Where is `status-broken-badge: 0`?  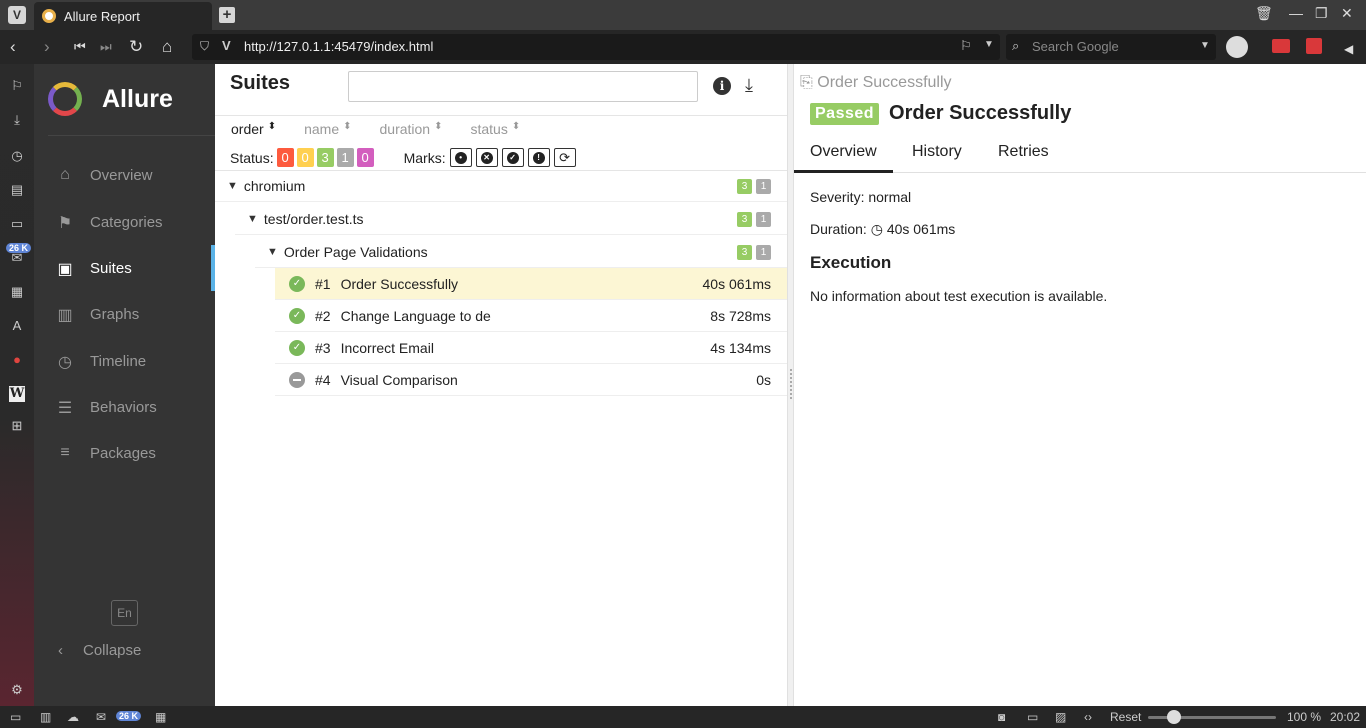 status-broken-badge: 0 is located at coordinates (305, 157).